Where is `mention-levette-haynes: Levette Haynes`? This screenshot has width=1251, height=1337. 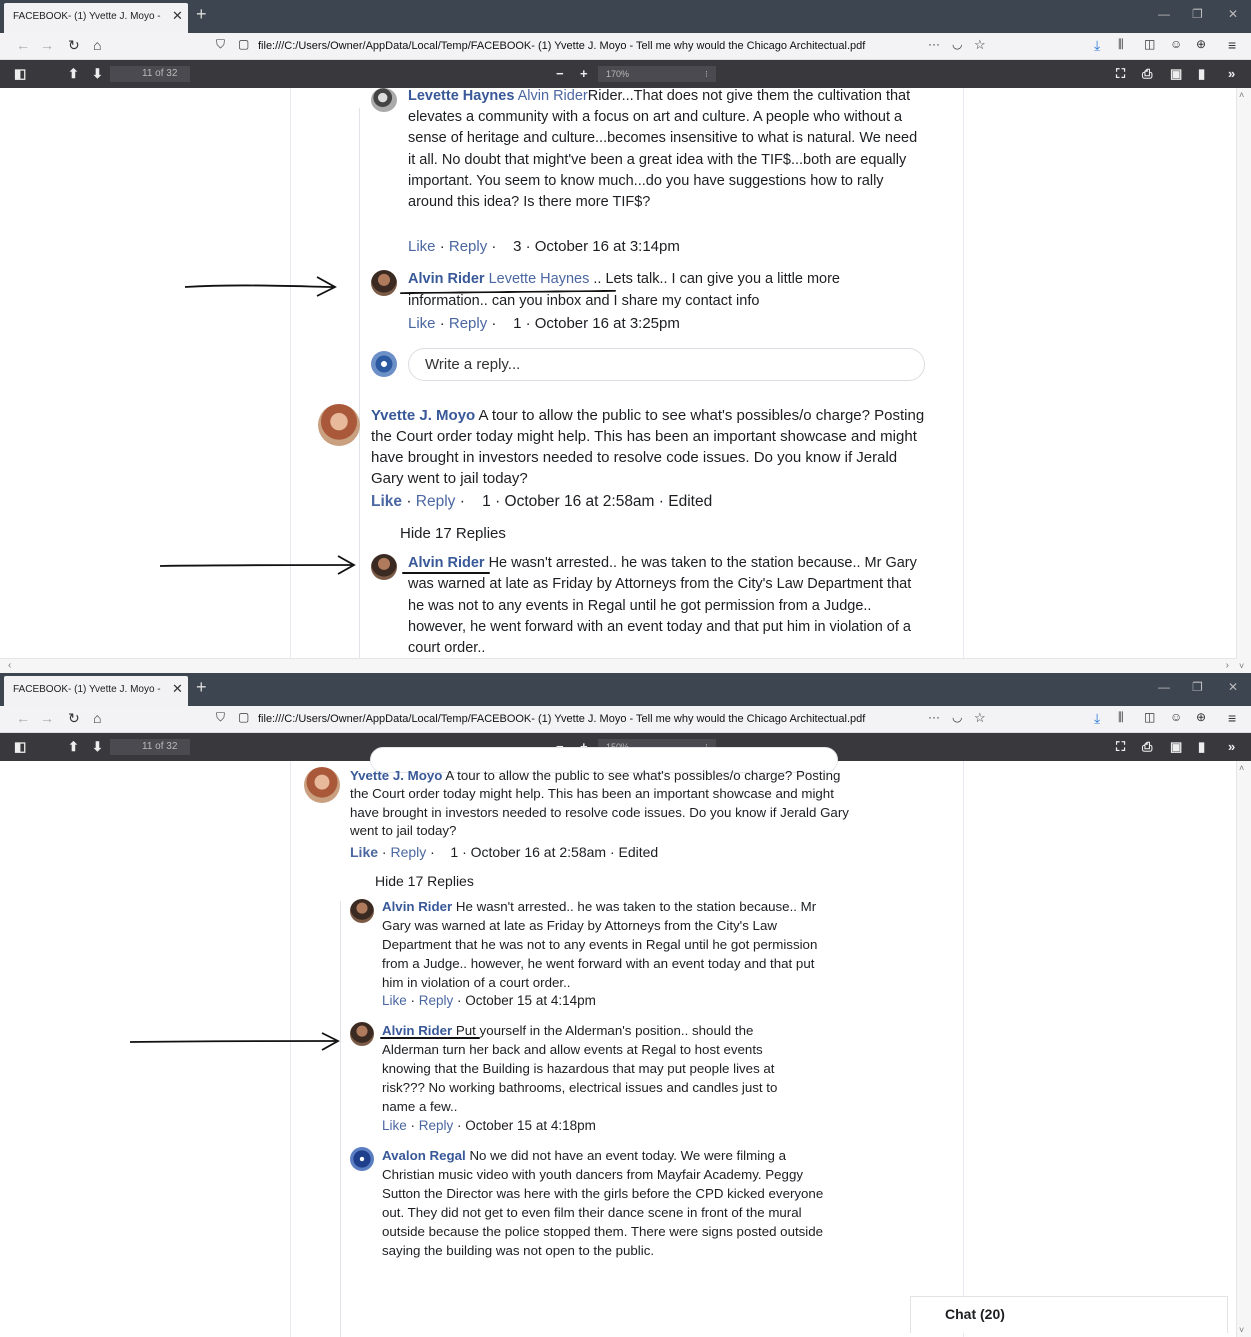
mention-levette-haynes: Levette Haynes is located at coordinates (539, 279).